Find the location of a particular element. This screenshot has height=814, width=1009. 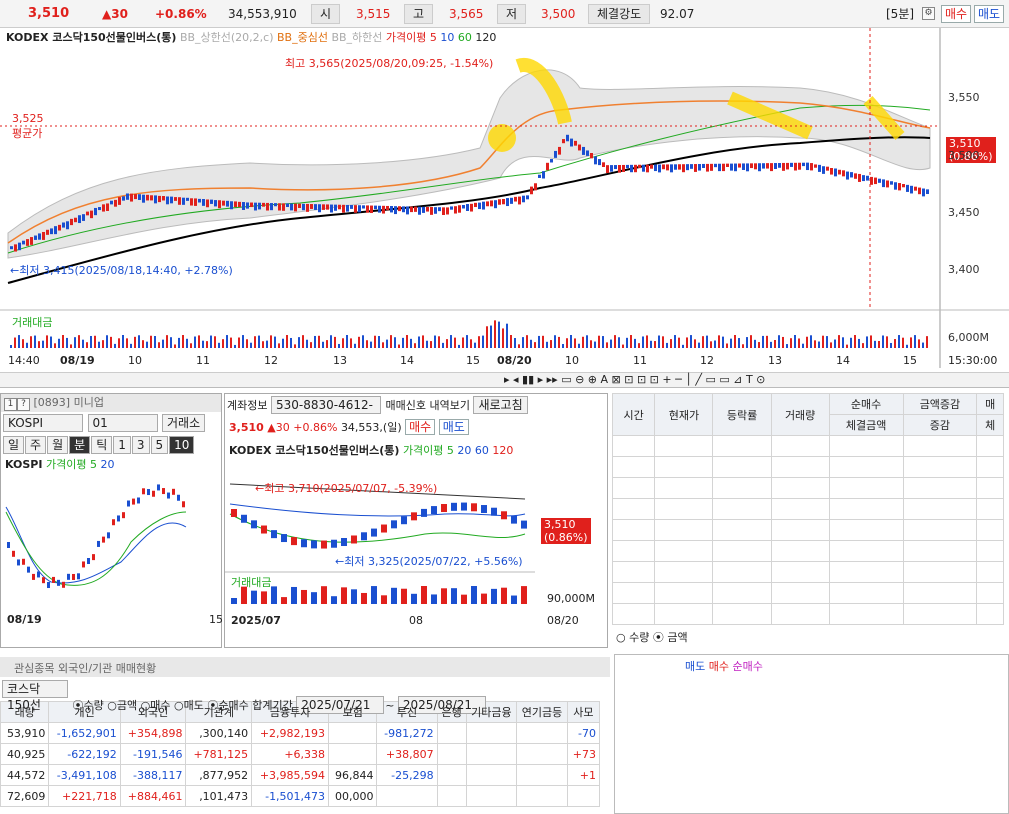

radio-qty: 수량 is located at coordinates (639, 637).